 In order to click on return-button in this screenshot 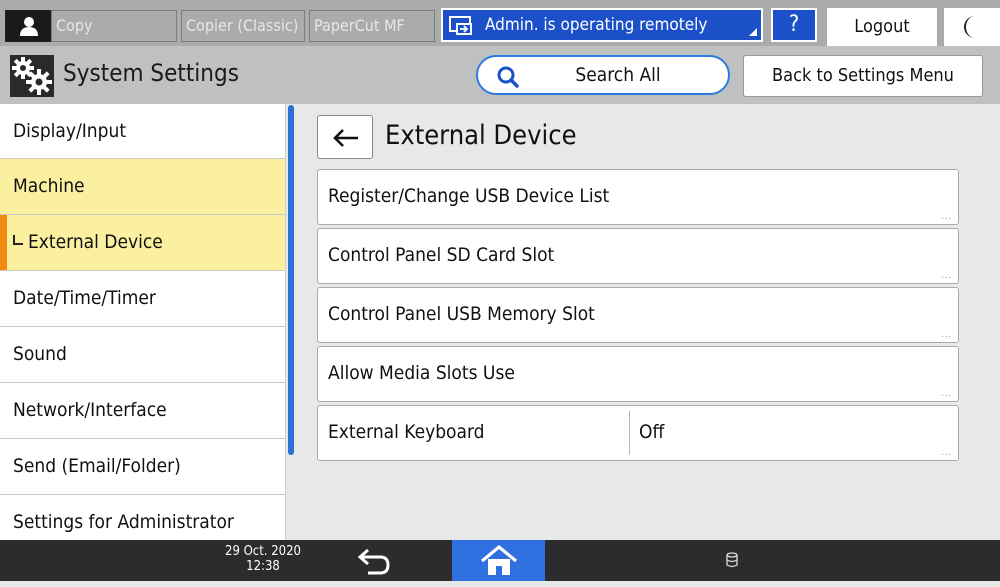, I will do `click(374, 564)`.